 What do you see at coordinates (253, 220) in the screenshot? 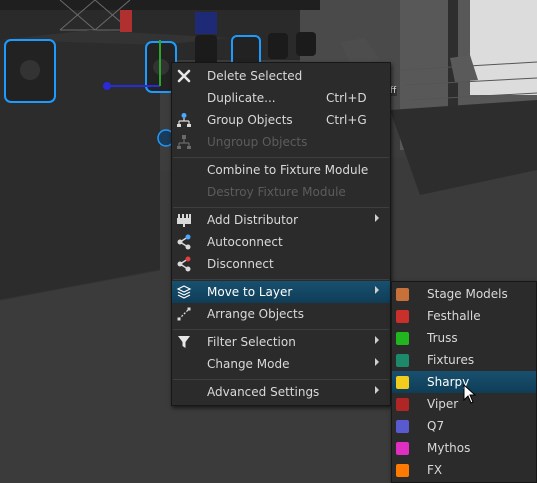
I see `menu-item-label: Add Distributor` at bounding box center [253, 220].